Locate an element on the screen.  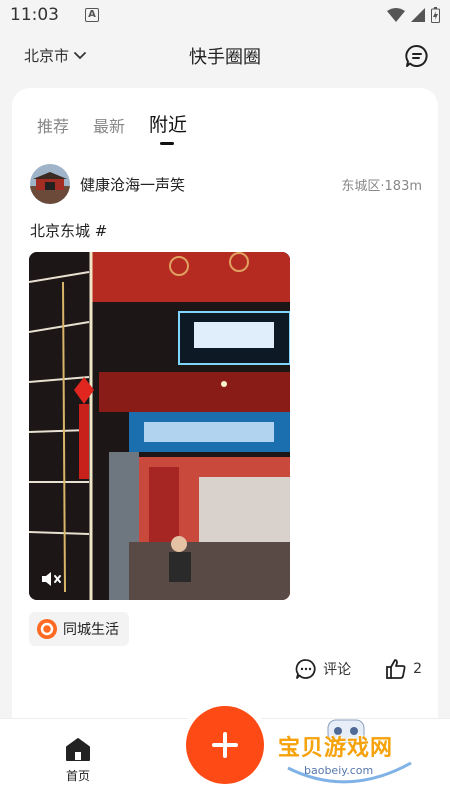
watermark: 宝贝游戏网 baobeiy.com is located at coordinates (348, 754).